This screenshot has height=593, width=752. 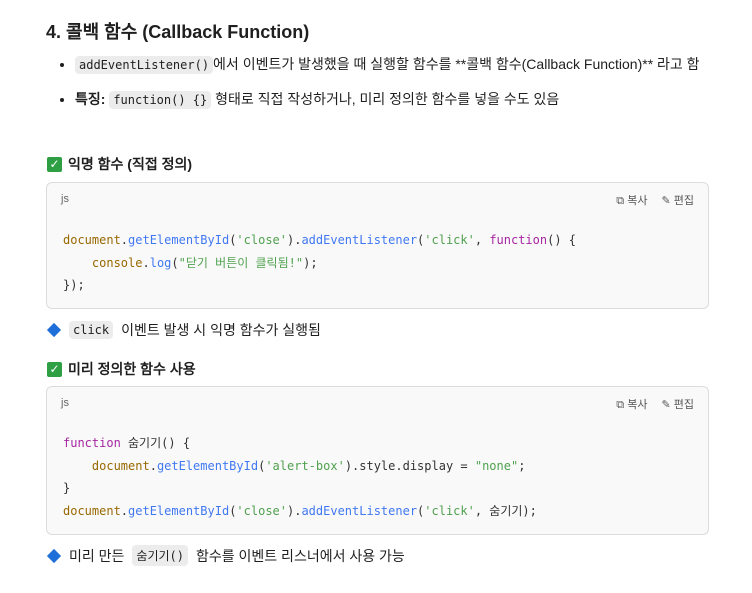 What do you see at coordinates (305, 465) in the screenshot?
I see `code-token: 'alert-box'` at bounding box center [305, 465].